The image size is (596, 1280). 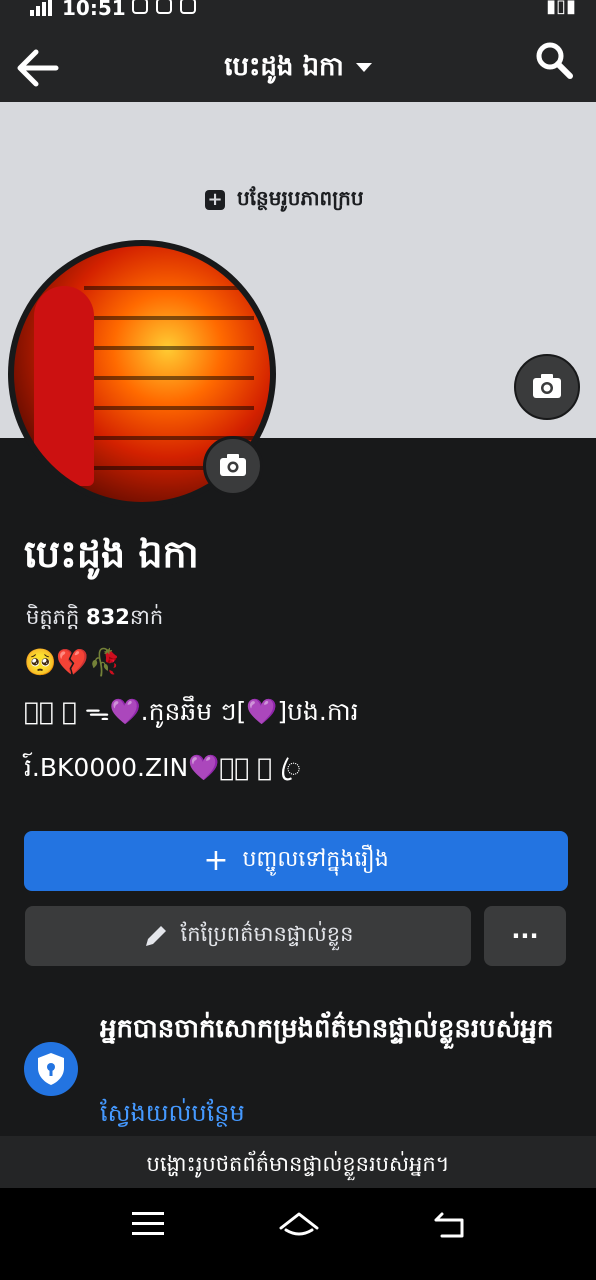 What do you see at coordinates (148, 1224) in the screenshot?
I see `recent-apps-icon` at bounding box center [148, 1224].